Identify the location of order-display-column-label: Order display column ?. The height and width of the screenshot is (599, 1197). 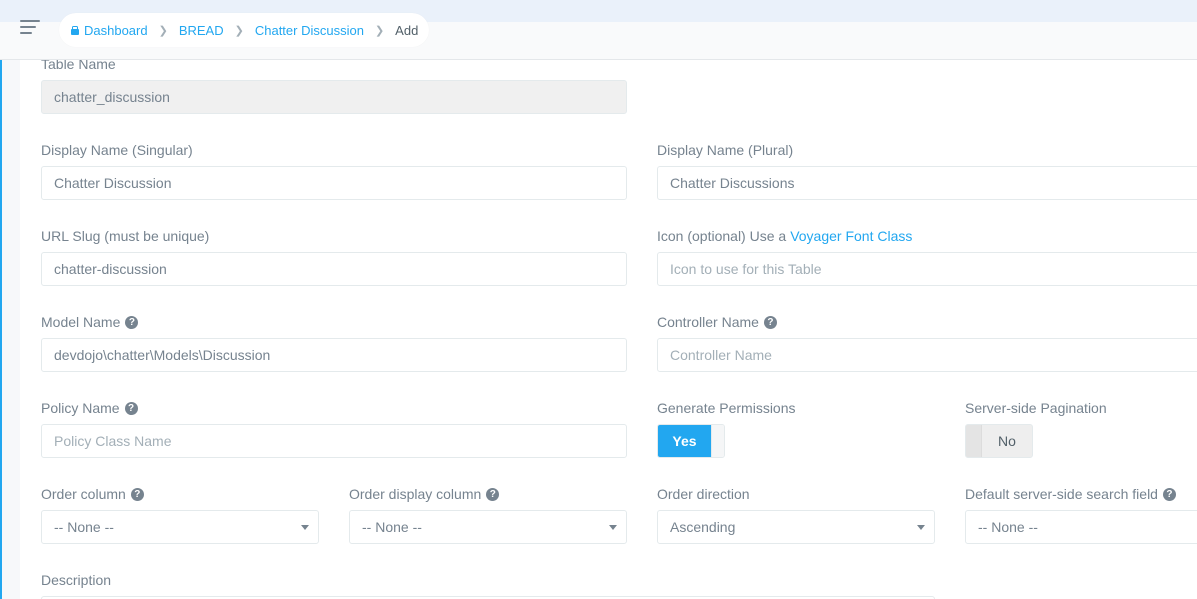
(424, 494).